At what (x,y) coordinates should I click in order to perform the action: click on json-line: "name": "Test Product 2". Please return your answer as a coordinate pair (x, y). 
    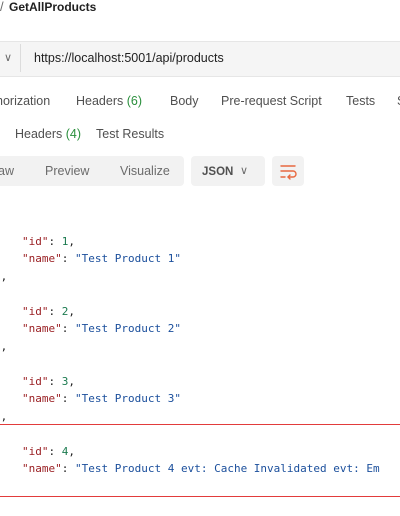
    Looking at the image, I should click on (101, 328).